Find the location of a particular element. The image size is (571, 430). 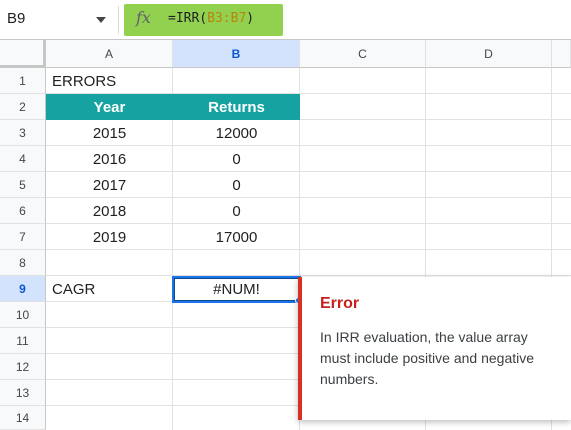

row-header-3: 3 is located at coordinates (23, 133).